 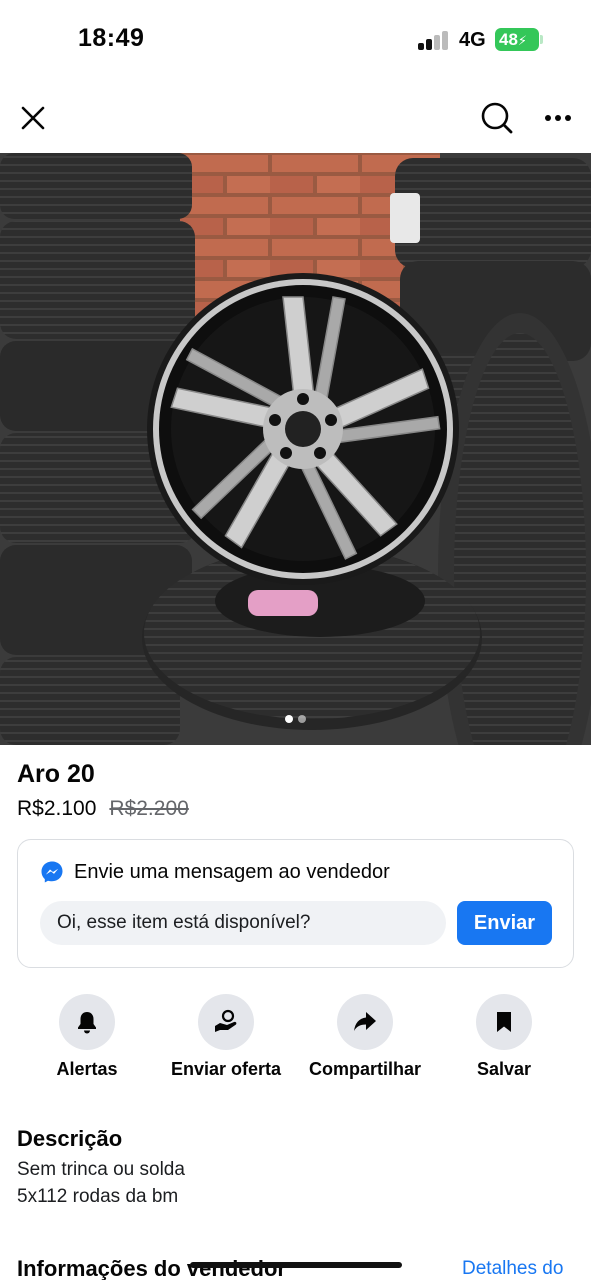 I want to click on search-button, so click(x=497, y=118).